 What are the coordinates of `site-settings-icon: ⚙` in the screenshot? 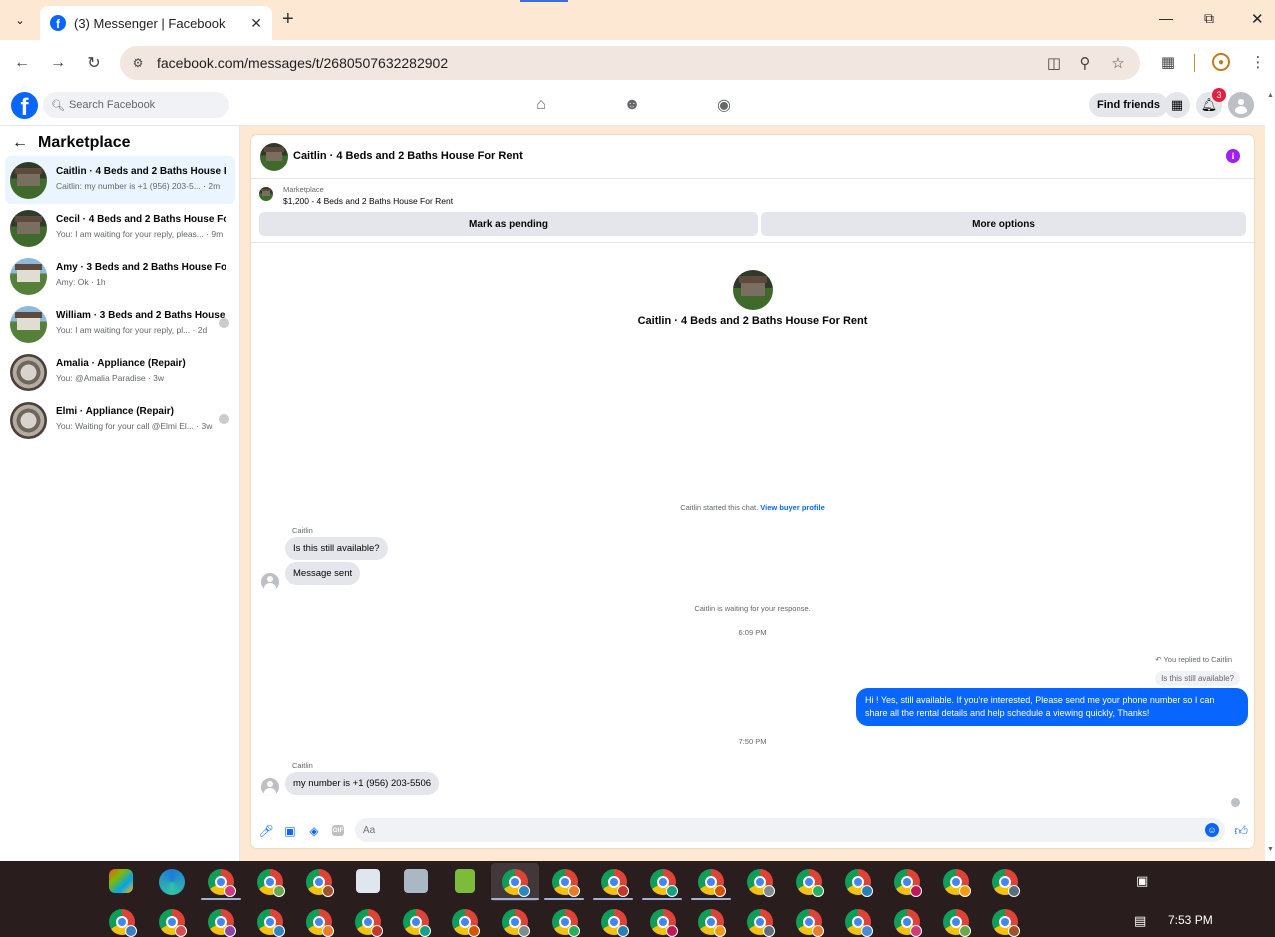 It's located at (138, 63).